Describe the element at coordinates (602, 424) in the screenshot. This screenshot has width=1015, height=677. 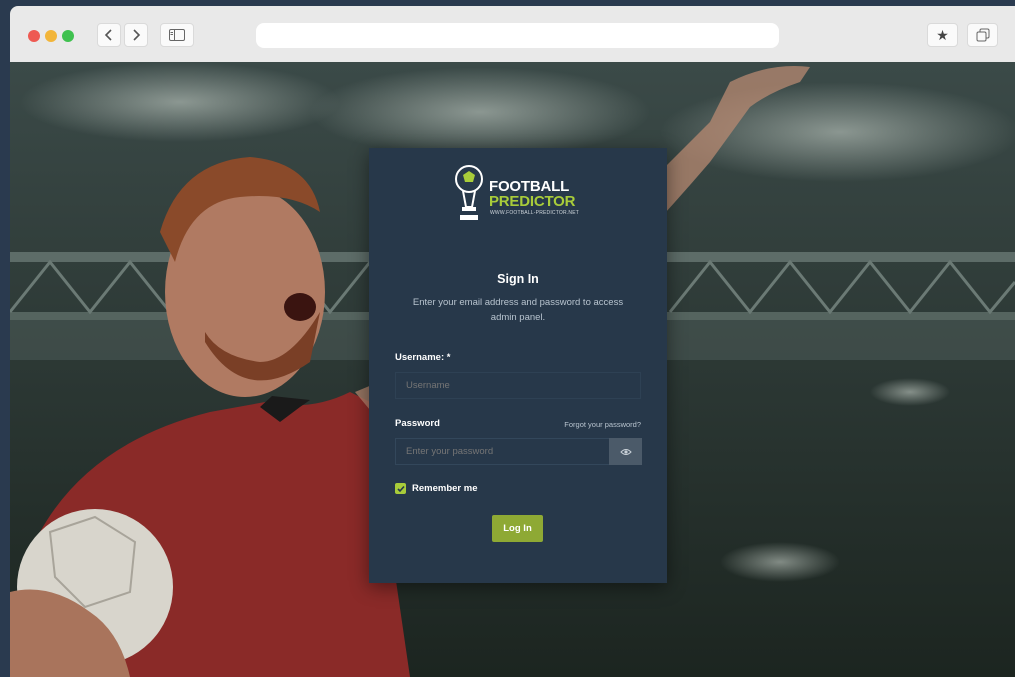
I see `forgot-password-link: Forgot your password?` at that location.